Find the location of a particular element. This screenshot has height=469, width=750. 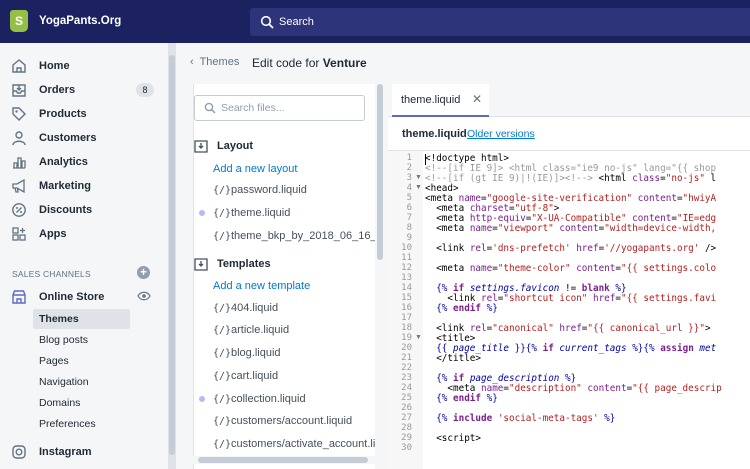

file-customers-account: {/} customers/account.liquid is located at coordinates (284, 421).